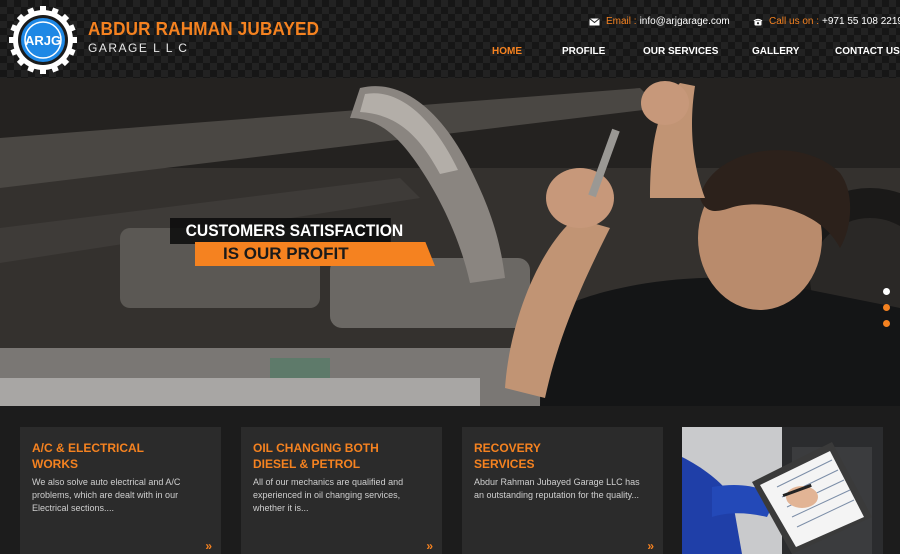 This screenshot has width=900, height=554. What do you see at coordinates (867, 51) in the screenshot?
I see `nav-contact-us: CONTACT US` at bounding box center [867, 51].